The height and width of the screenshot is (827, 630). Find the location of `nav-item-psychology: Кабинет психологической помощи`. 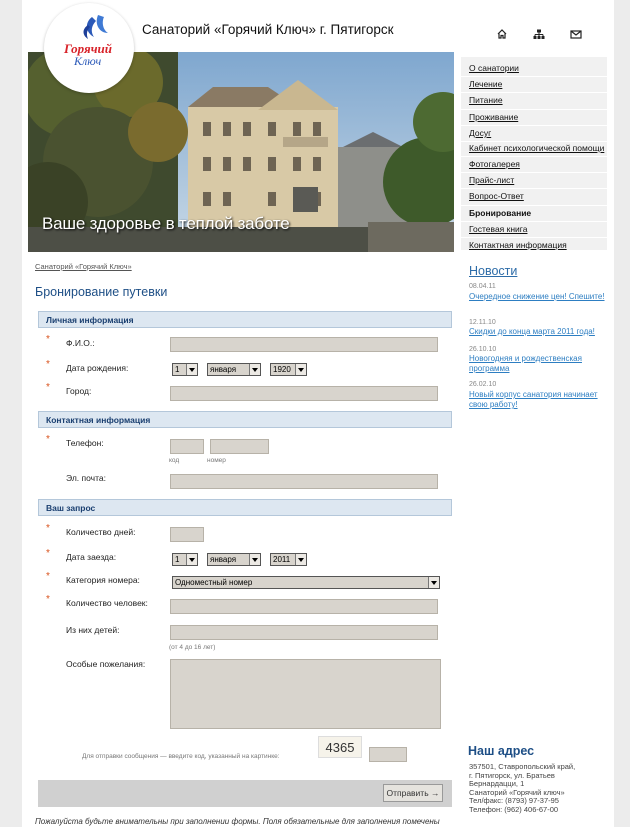

nav-item-psychology: Кабинет психологической помощи is located at coordinates (534, 150).